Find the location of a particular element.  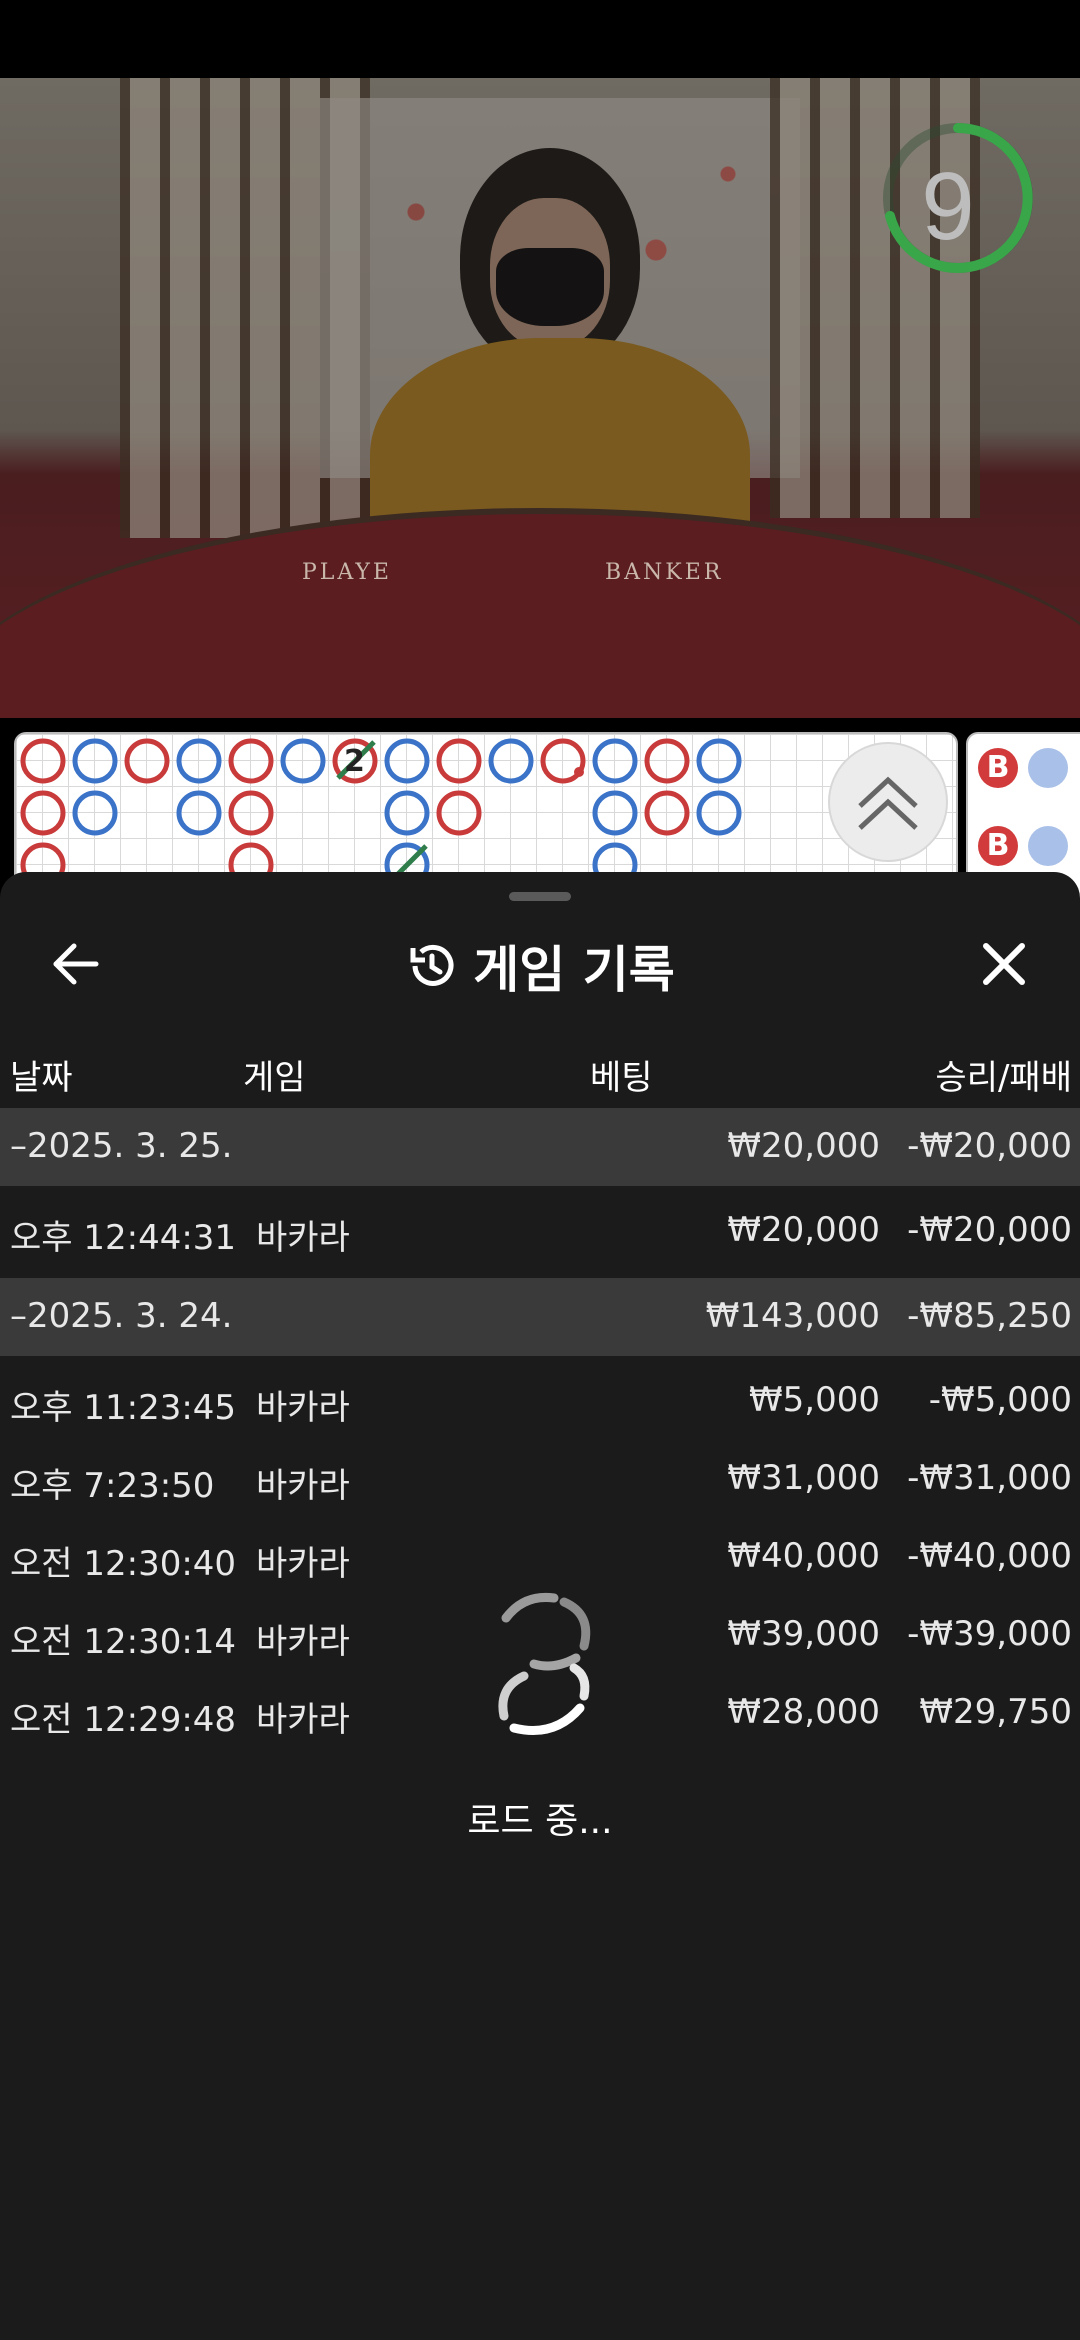

row-winloss: -₩5,000 is located at coordinates (1000, 1400).